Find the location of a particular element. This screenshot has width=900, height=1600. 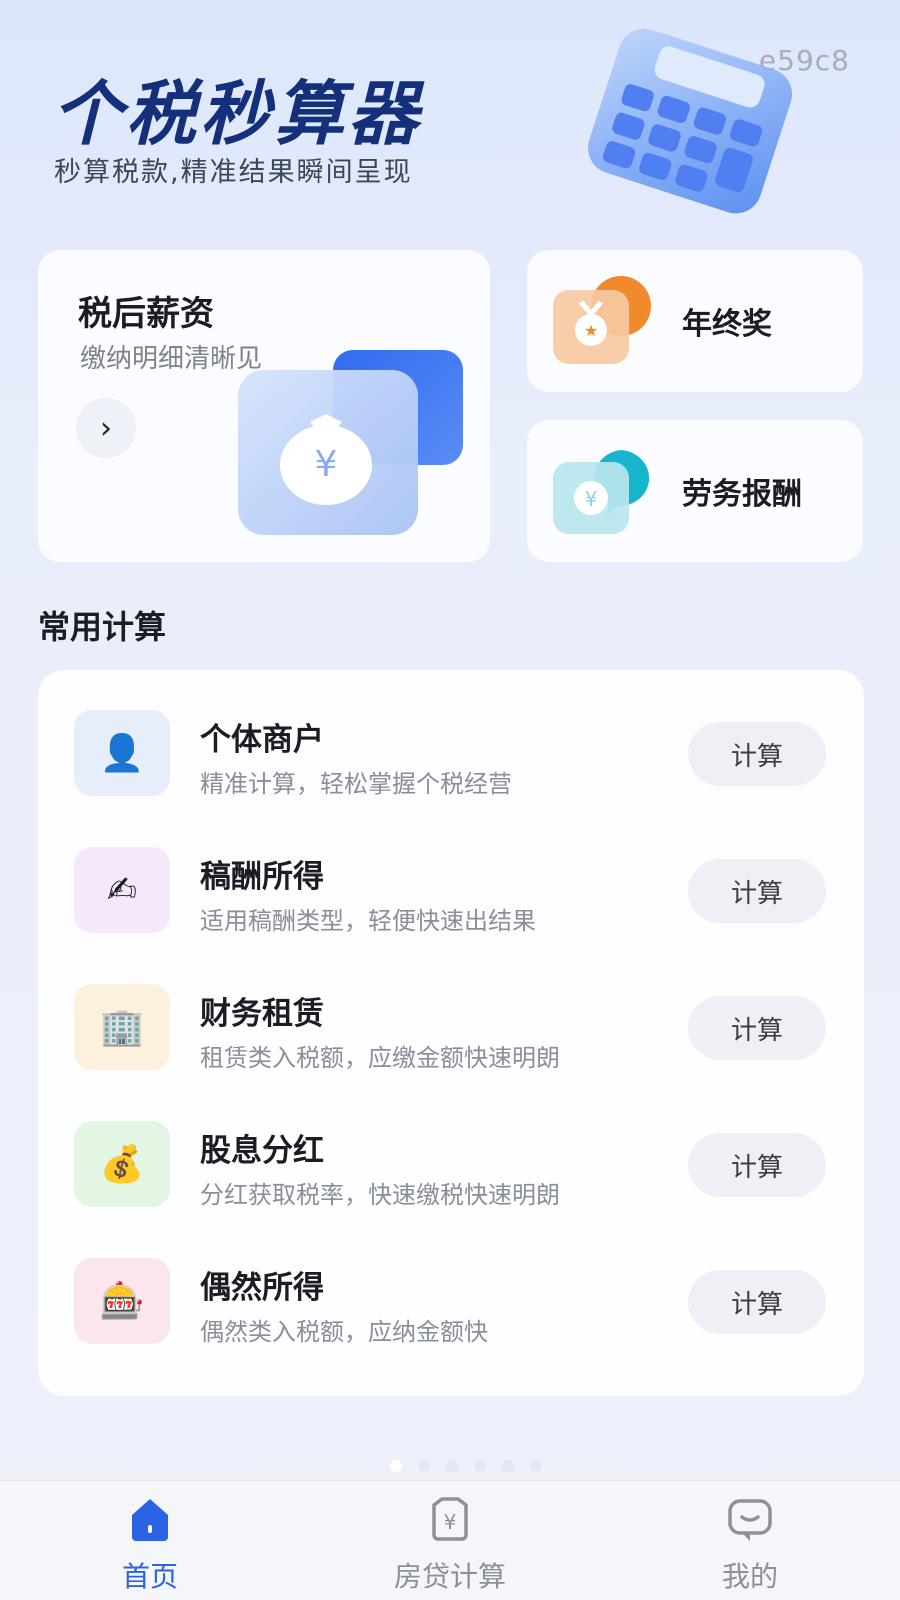

money-bag-icon: ¥ is located at coordinates (350, 442).